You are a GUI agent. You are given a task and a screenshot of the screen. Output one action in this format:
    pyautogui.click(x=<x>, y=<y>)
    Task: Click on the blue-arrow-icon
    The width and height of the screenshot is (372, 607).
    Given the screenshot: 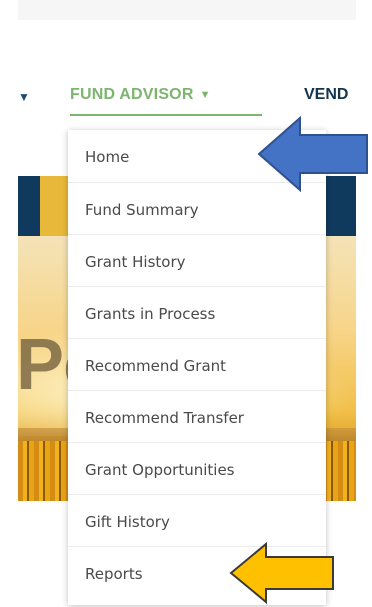 What is the action you would take?
    pyautogui.click(x=312, y=154)
    